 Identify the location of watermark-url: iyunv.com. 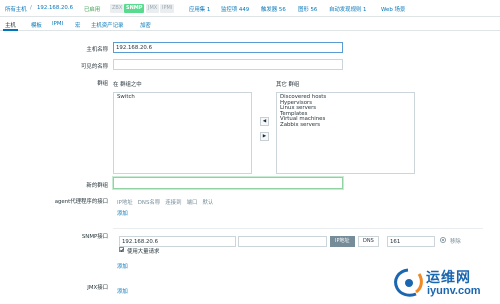
(454, 291).